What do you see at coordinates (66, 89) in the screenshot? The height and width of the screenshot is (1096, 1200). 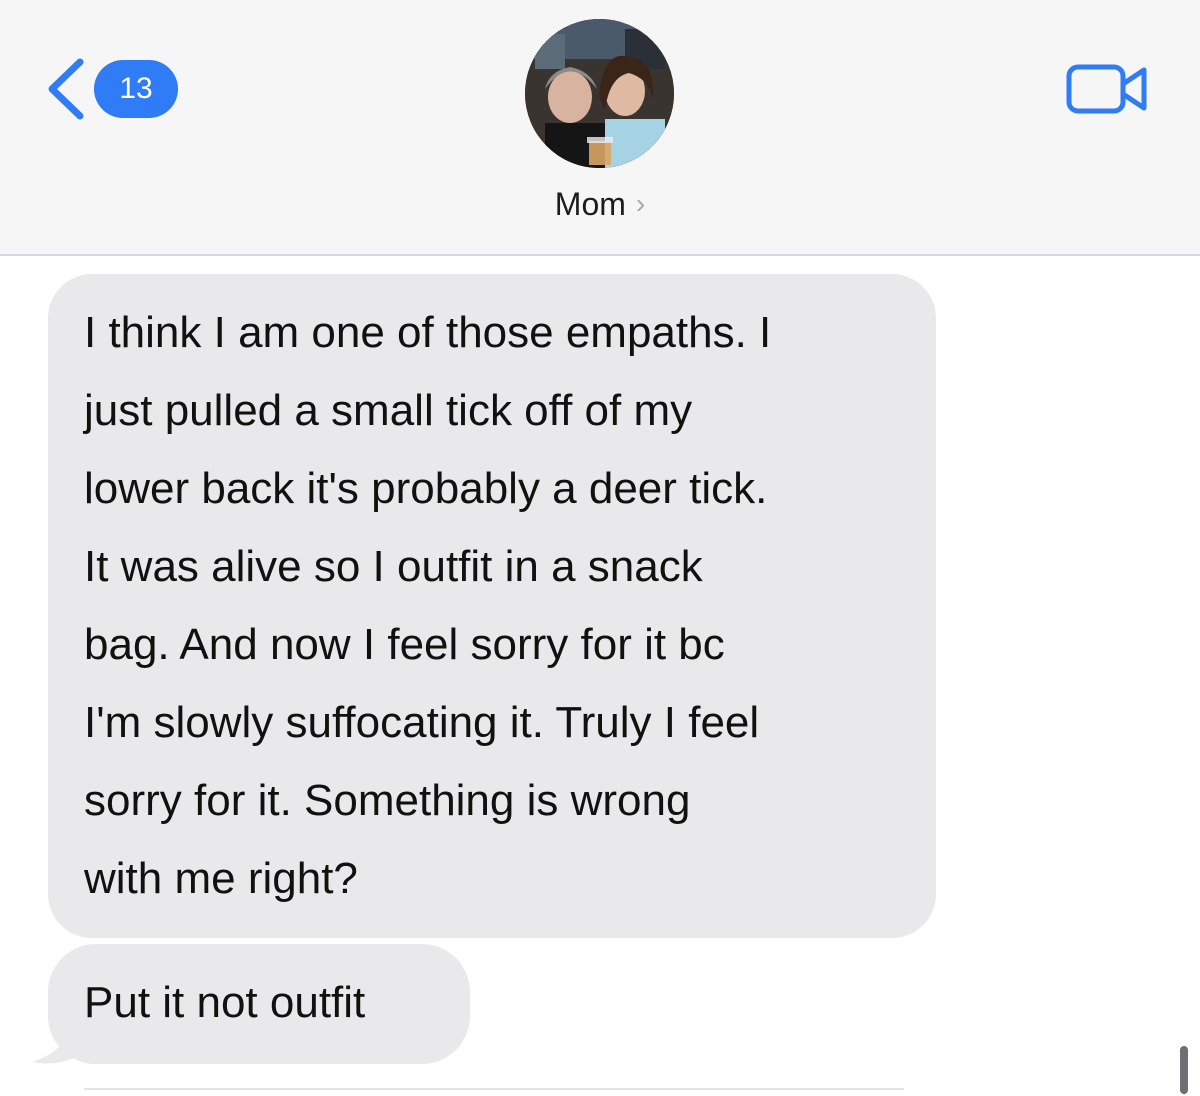 I see `chevron-left-icon` at bounding box center [66, 89].